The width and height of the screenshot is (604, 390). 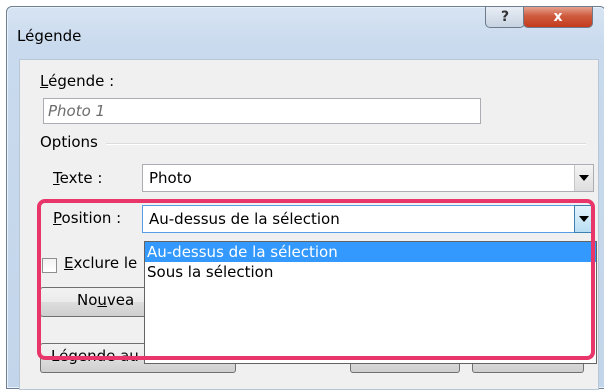 I want to click on text-select: Photo, so click(x=368, y=178).